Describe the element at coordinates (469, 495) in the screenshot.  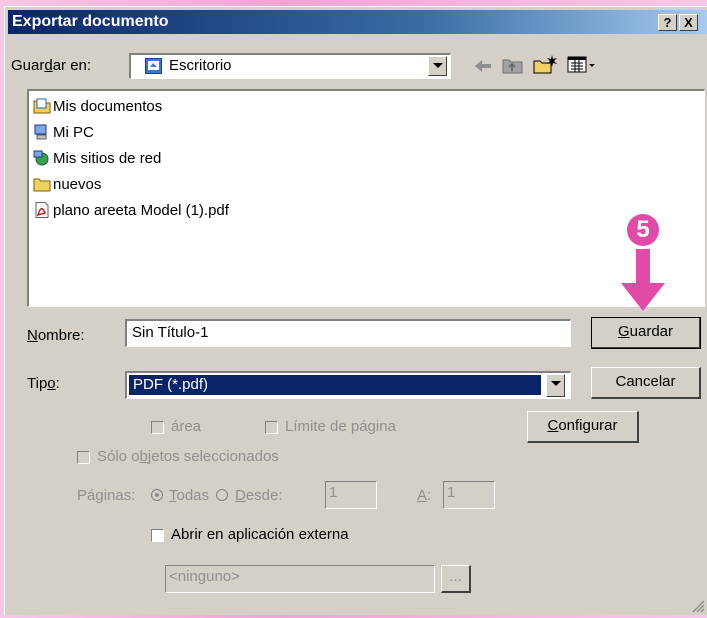
I see `to-page-input: 1` at that location.